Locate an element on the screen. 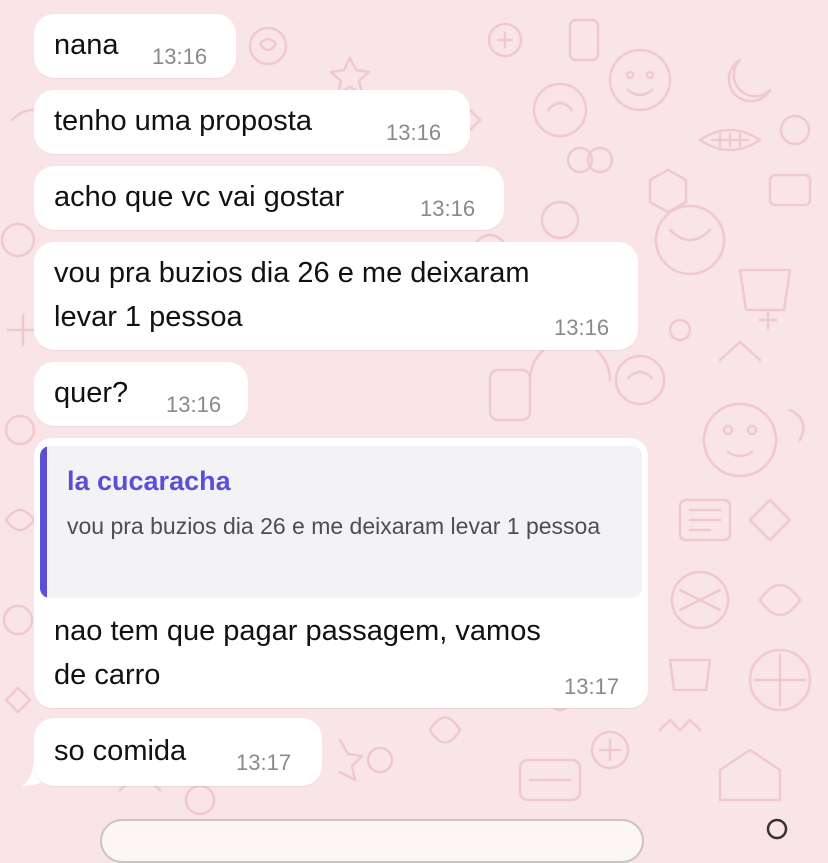 The width and height of the screenshot is (828, 863). message-text: nana is located at coordinates (86, 45).